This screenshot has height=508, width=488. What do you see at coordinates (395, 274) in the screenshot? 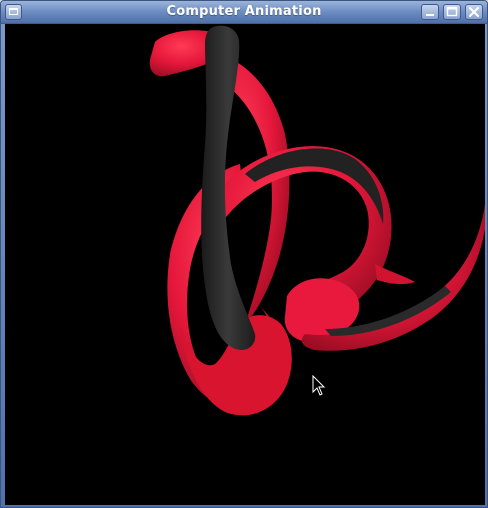
I see `ribbon-spike` at bounding box center [395, 274].